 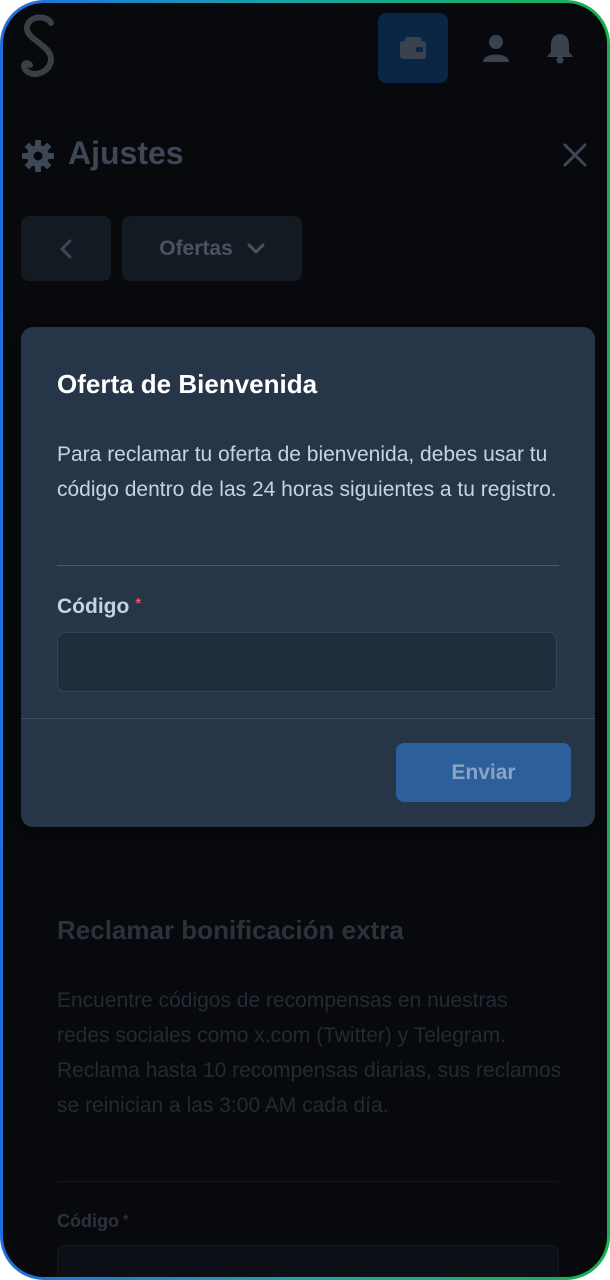 I want to click on back-button, so click(x=66, y=248).